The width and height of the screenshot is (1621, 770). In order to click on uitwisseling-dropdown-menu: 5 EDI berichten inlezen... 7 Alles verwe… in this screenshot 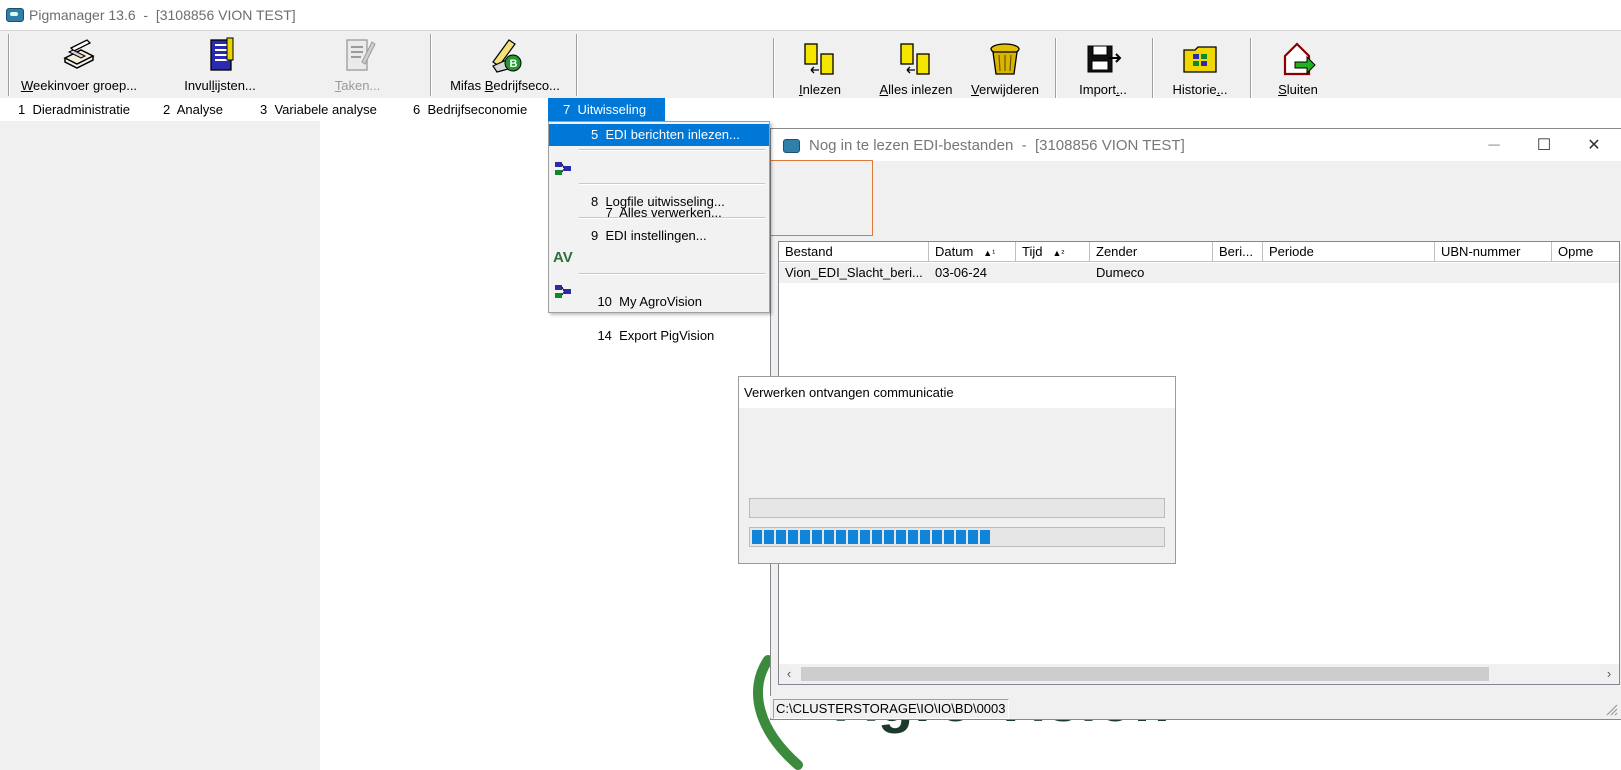, I will do `click(659, 232)`.